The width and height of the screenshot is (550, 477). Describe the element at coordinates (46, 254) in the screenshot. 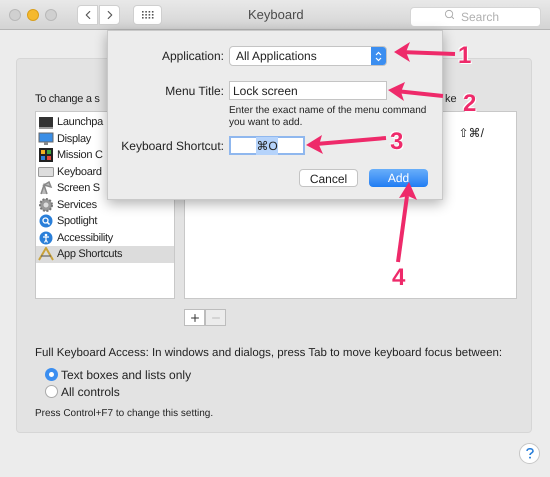

I see `drafting-tool-icon` at that location.